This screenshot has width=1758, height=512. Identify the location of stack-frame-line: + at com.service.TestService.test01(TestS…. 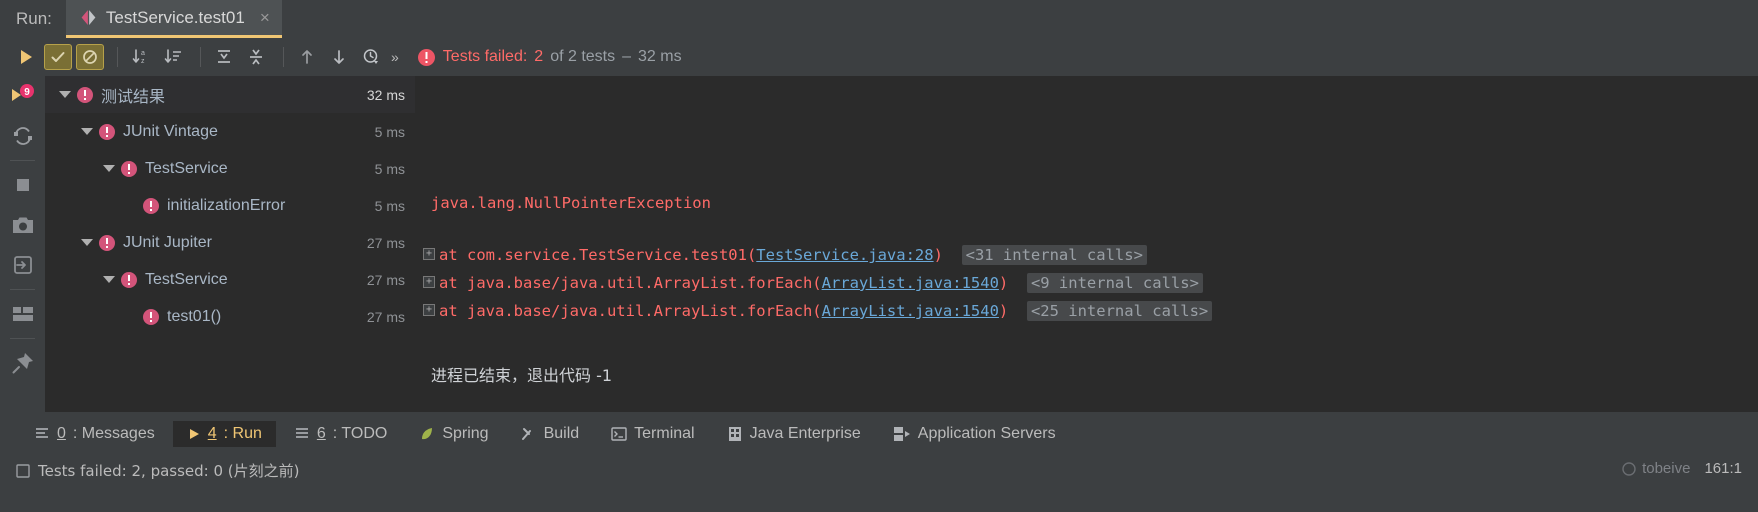
(785, 255).